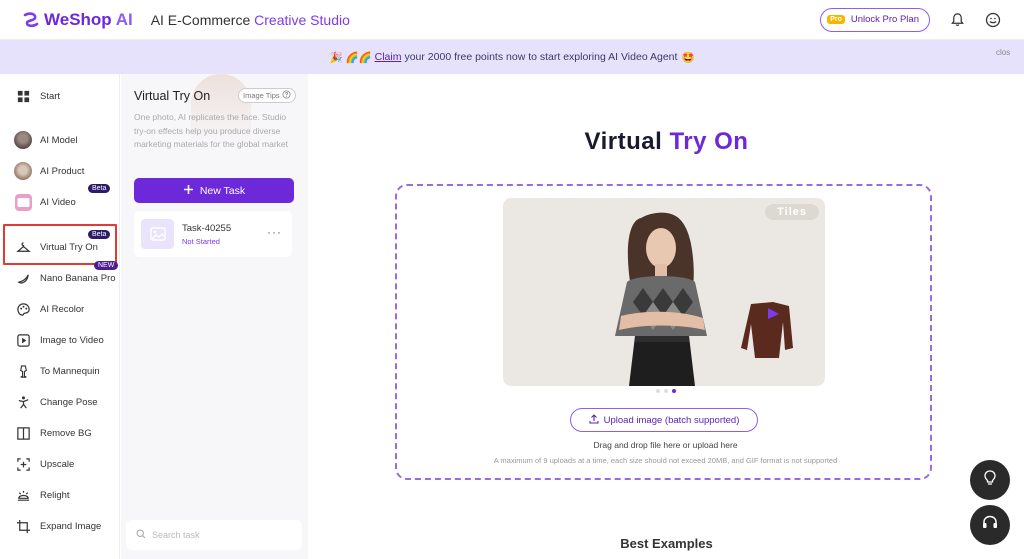 Image resolution: width=1024 pixels, height=559 pixels. What do you see at coordinates (58, 202) in the screenshot?
I see `sidebar-item-label: AI Video` at bounding box center [58, 202].